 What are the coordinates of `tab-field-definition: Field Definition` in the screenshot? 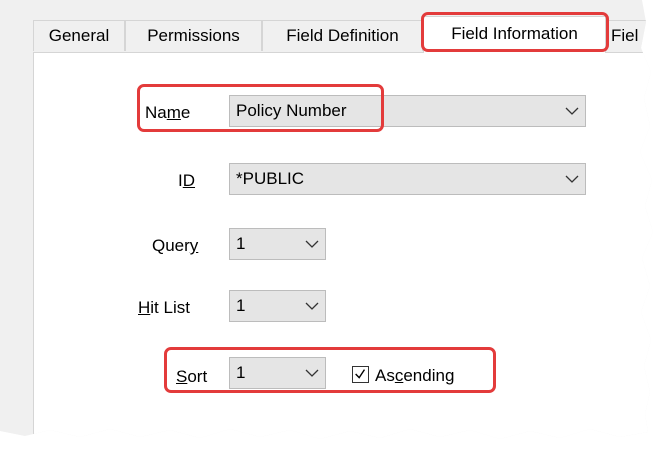 It's located at (342, 35).